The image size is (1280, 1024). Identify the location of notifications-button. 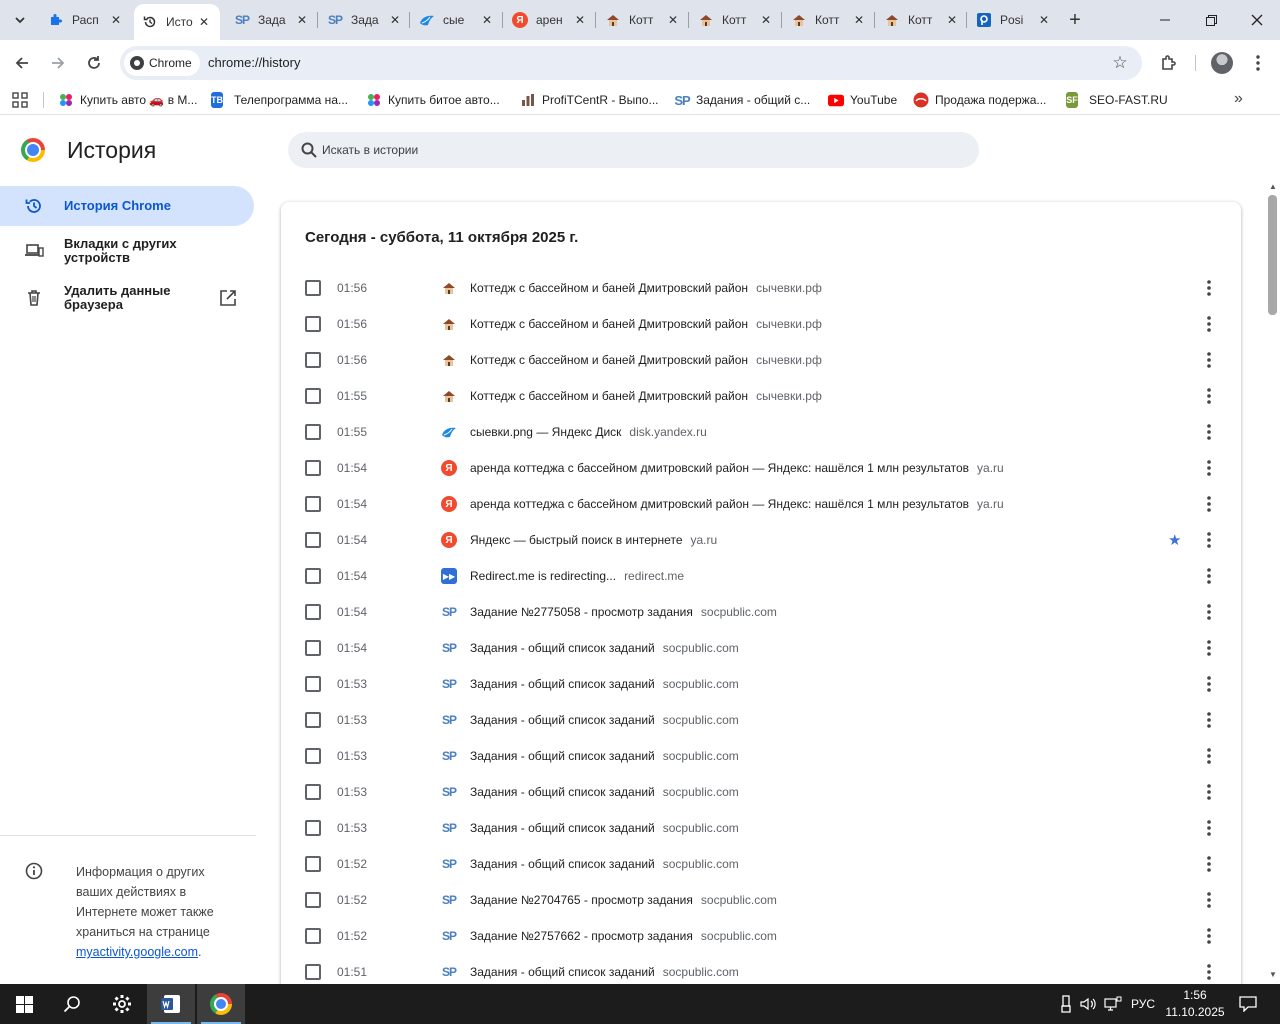
(1248, 1004).